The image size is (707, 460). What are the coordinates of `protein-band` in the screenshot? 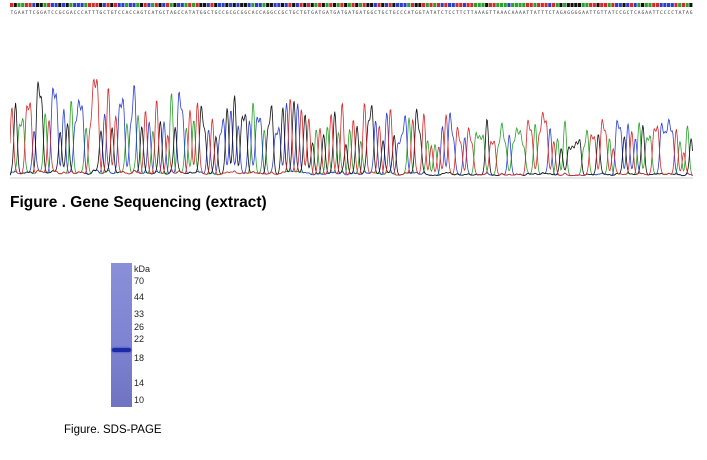 It's located at (121, 350).